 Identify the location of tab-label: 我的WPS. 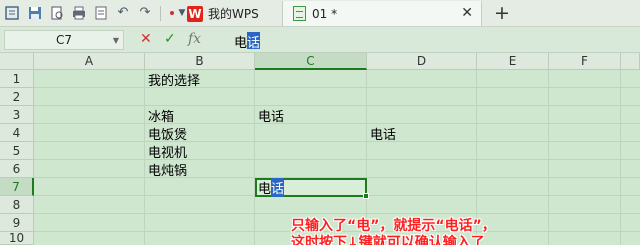
(233, 14).